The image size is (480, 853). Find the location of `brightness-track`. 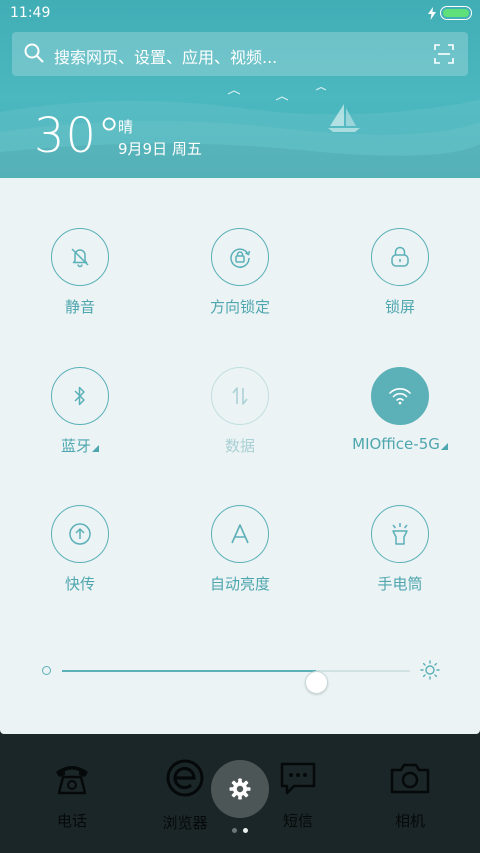

brightness-track is located at coordinates (236, 682).